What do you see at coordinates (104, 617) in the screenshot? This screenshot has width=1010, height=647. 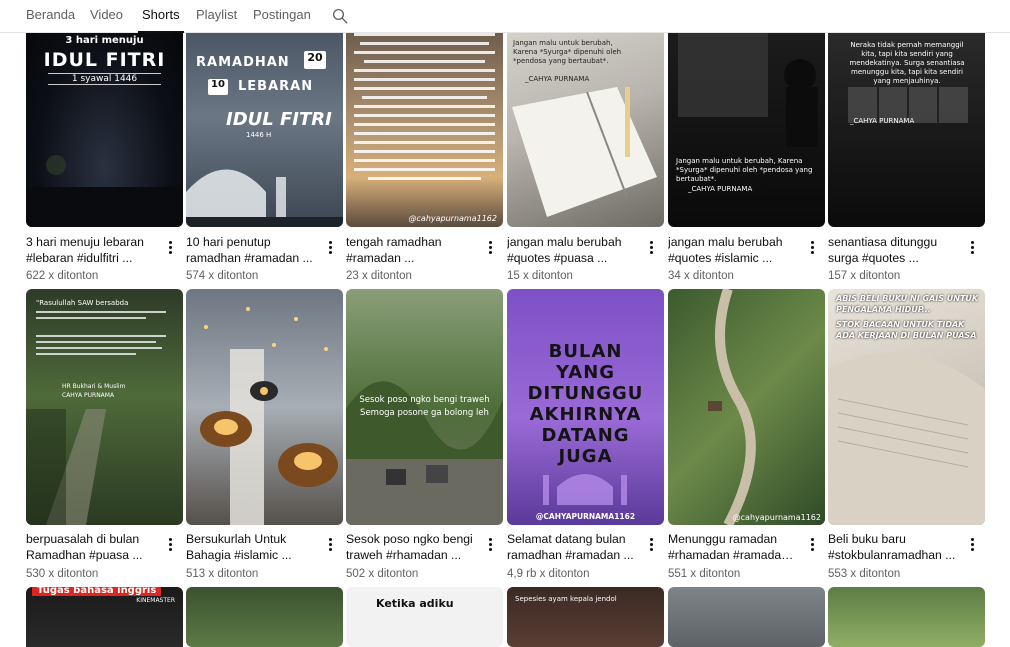 I see `short-thumbnail: Tugas bahasa inggris KINEMASTER` at bounding box center [104, 617].